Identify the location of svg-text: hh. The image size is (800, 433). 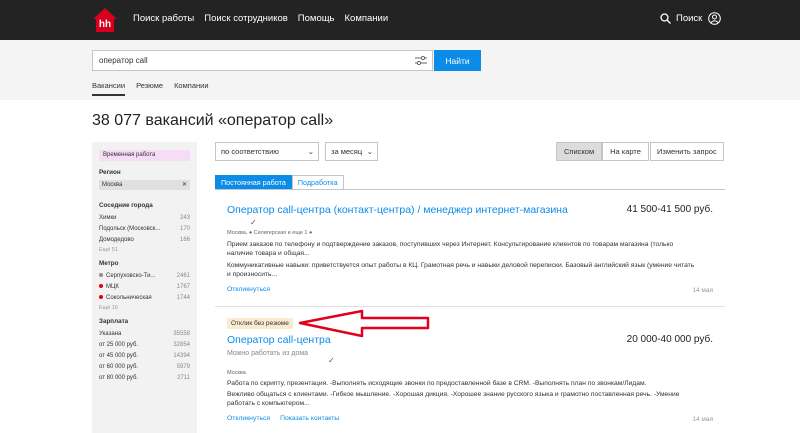
(105, 24).